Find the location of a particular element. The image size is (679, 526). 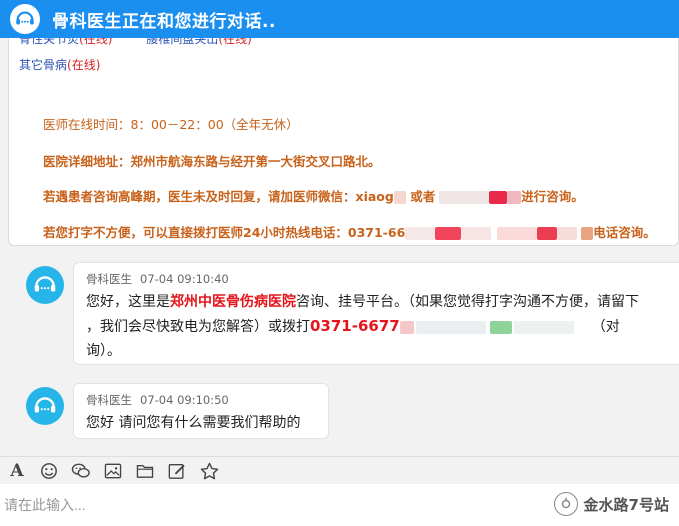

chat-title: 骨科医生正在和您进行对话.. is located at coordinates (164, 21).